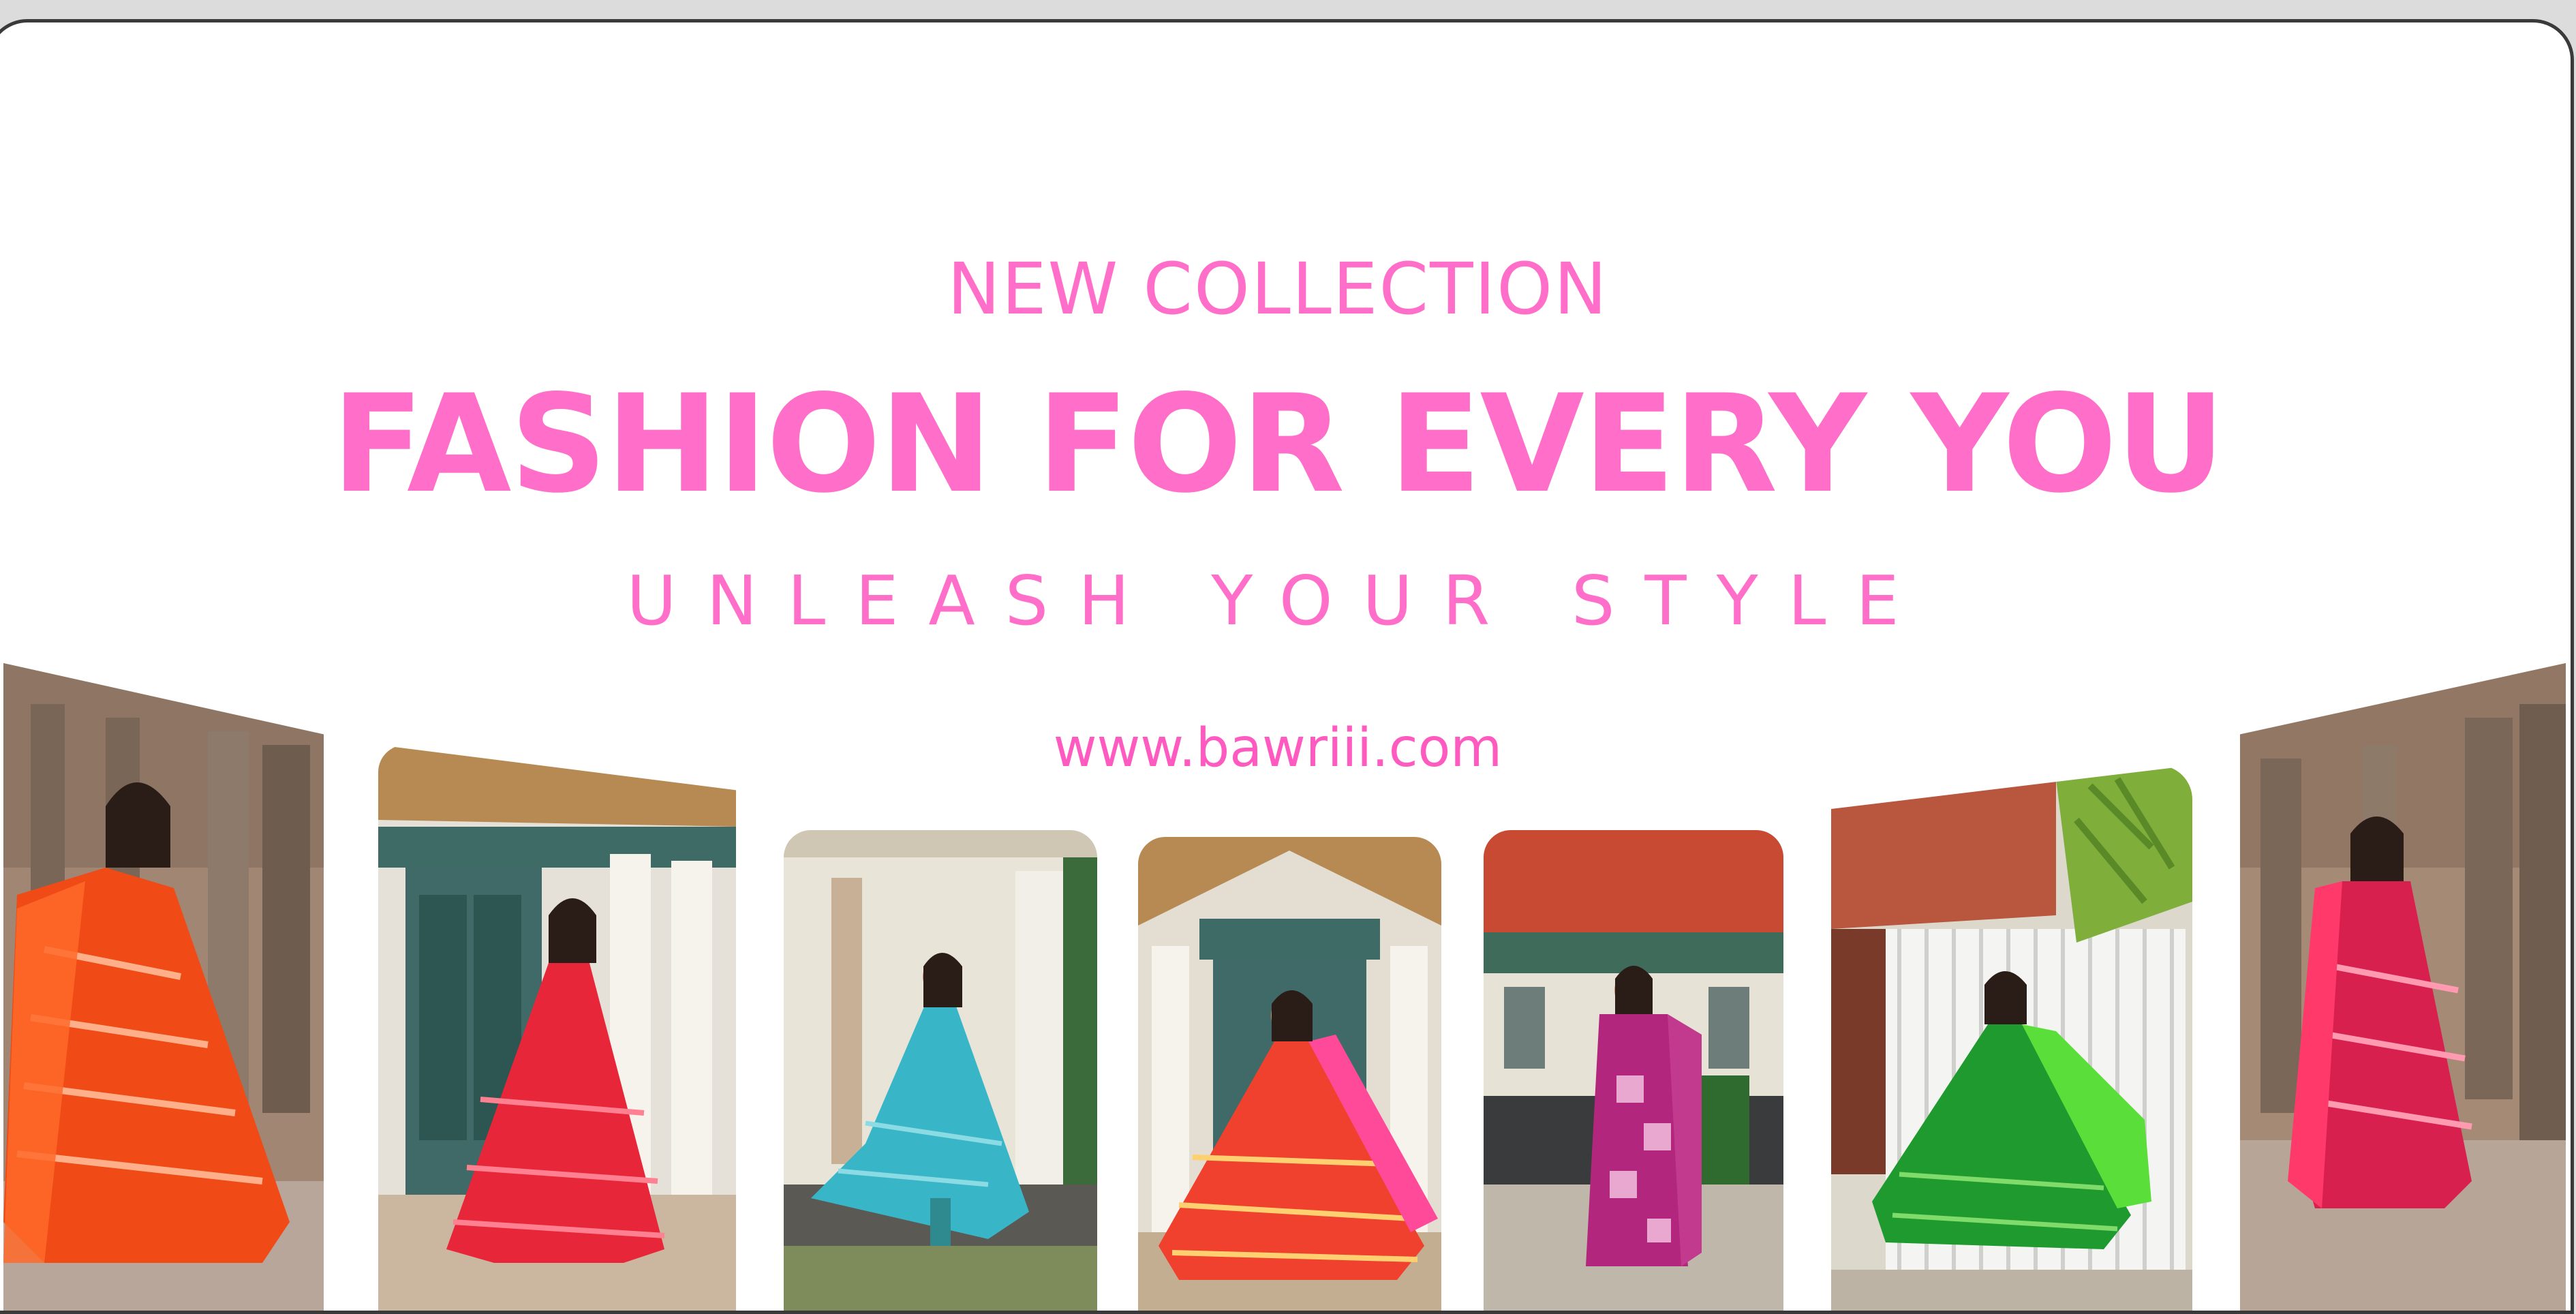 This screenshot has height=1314, width=2576. What do you see at coordinates (1278, 444) in the screenshot?
I see `headline-title: FASHION FOR EVERY YOU` at bounding box center [1278, 444].